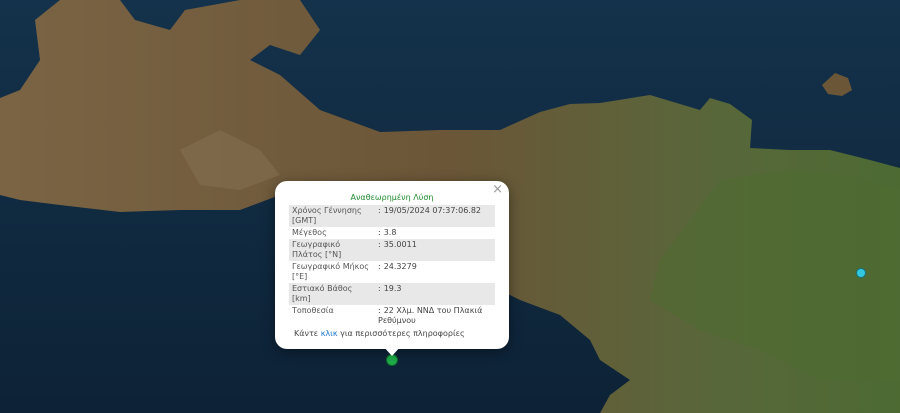 The image size is (900, 413). I want to click on latitude-value: 35.0011, so click(400, 244).